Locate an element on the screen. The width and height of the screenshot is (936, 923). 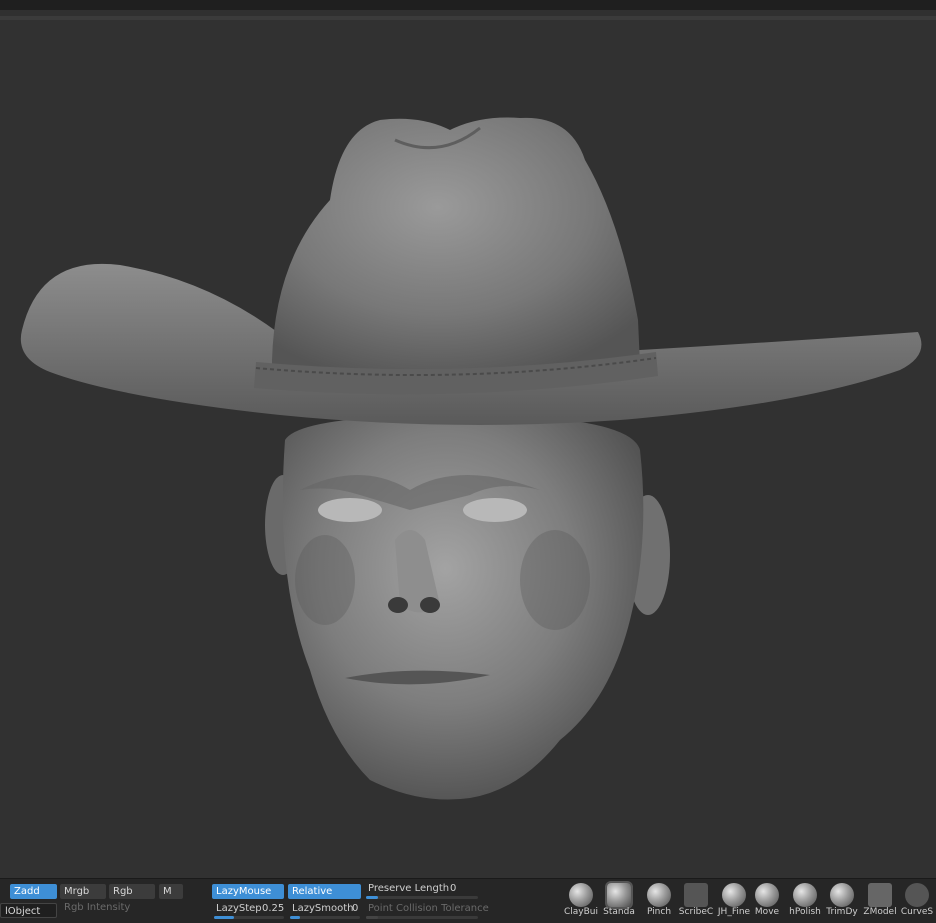
brush-trimdynamic: TrimDy is located at coordinates (842, 901).